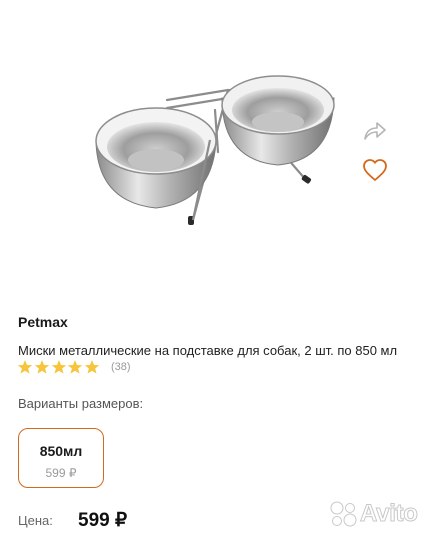 This screenshot has height=540, width=435. What do you see at coordinates (389, 514) in the screenshot?
I see `watermark-text: Avito` at bounding box center [389, 514].